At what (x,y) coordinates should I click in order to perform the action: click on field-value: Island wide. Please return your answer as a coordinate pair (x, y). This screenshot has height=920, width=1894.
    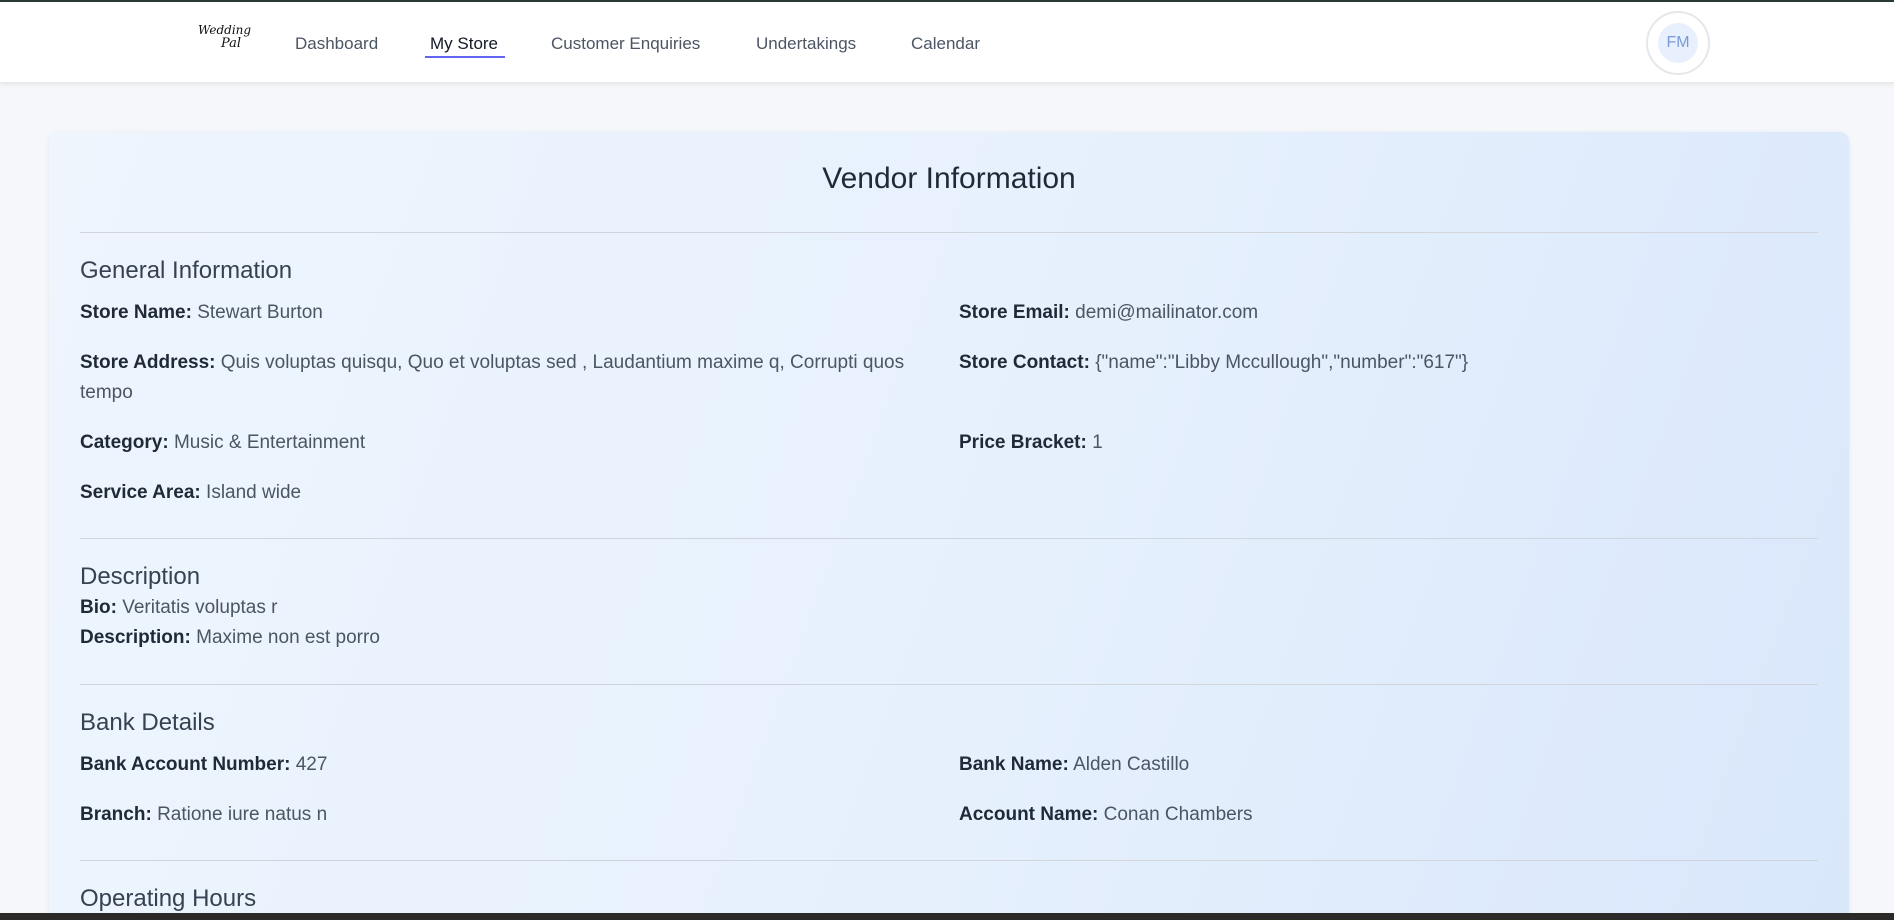
    Looking at the image, I should click on (254, 492).